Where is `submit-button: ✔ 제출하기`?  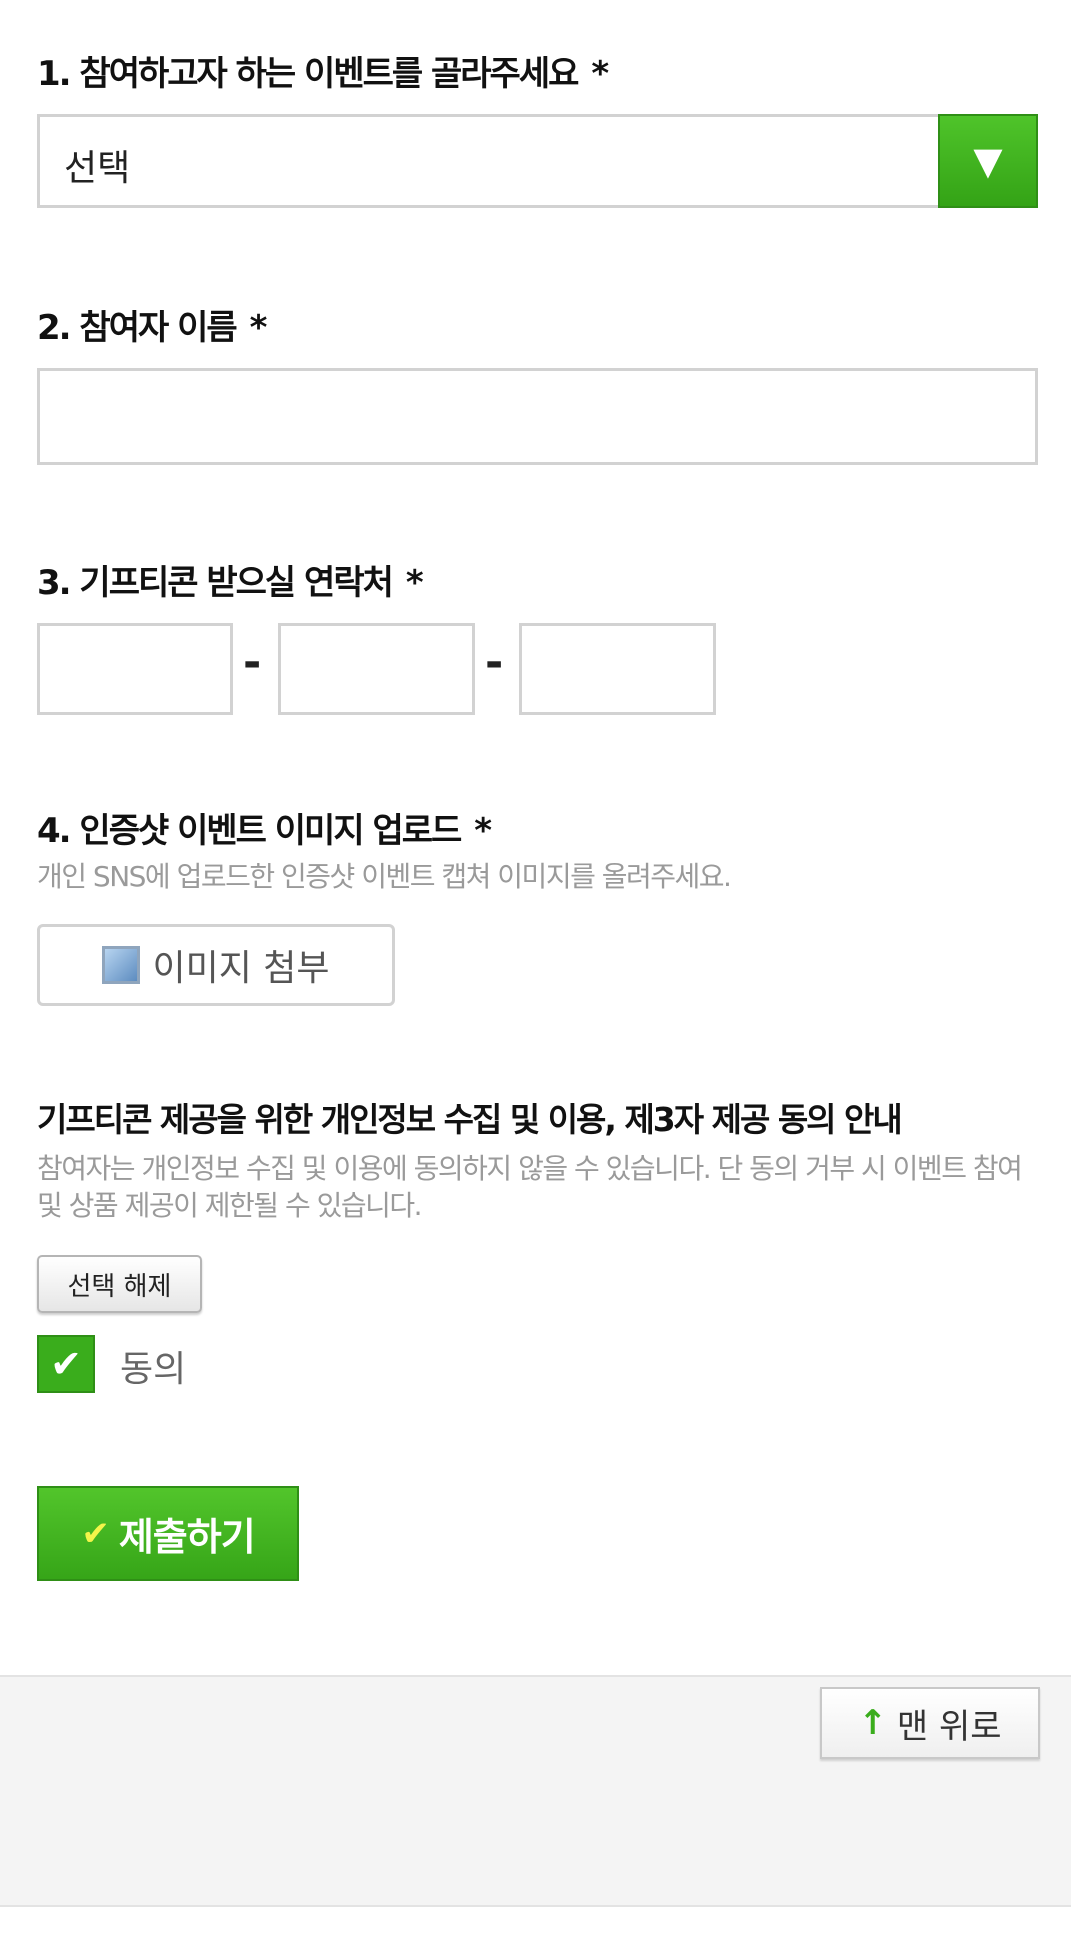 submit-button: ✔ 제출하기 is located at coordinates (168, 1533).